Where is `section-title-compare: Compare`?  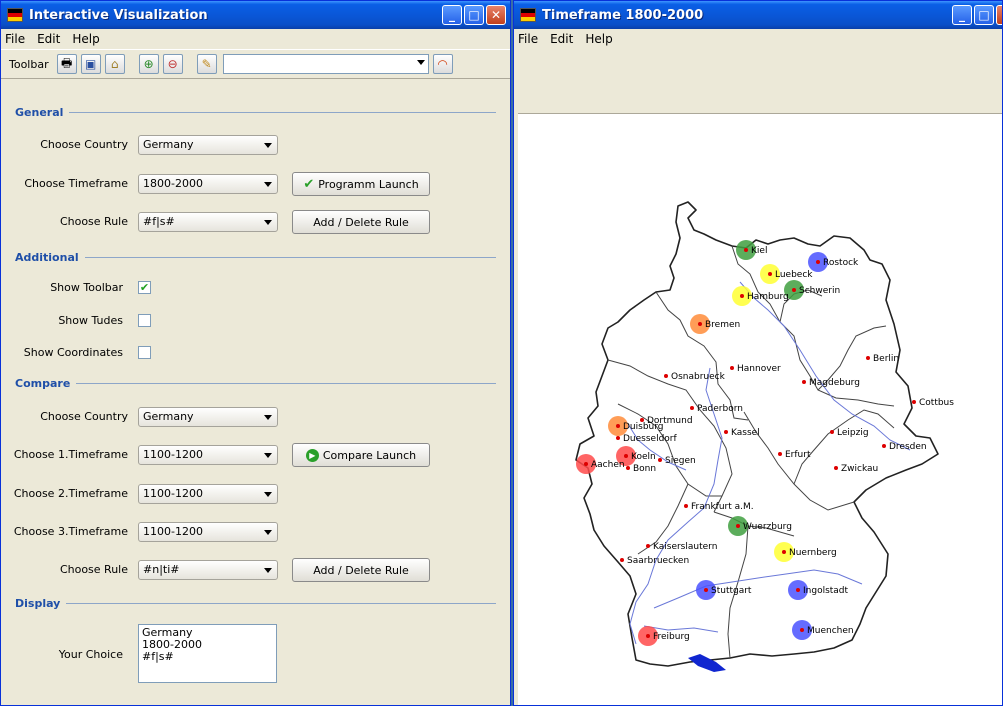 section-title-compare: Compare is located at coordinates (43, 383).